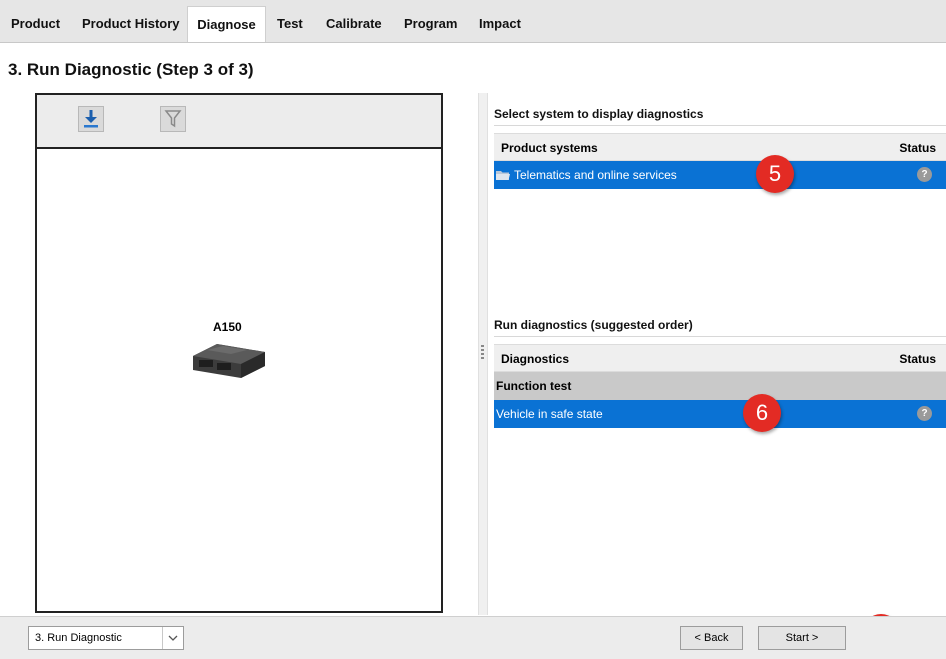  Describe the element at coordinates (535, 359) in the screenshot. I see `column-diagnostics: Diagnostics` at that location.